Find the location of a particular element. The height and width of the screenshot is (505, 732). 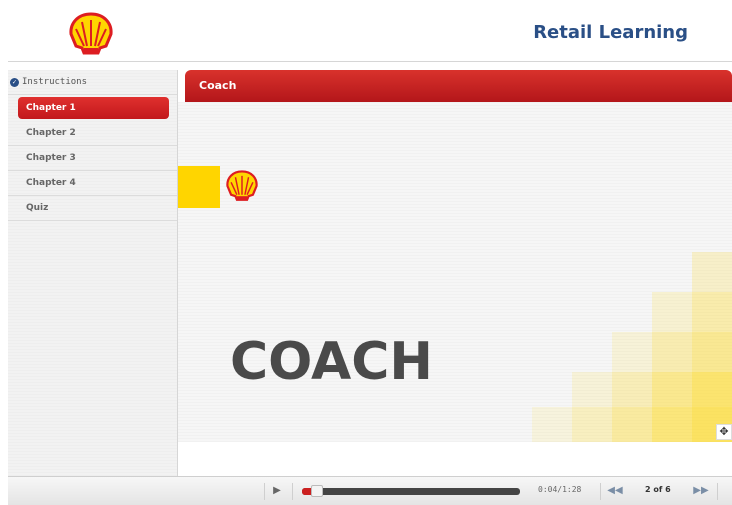

sidebar-item-label: Chapter 2 is located at coordinates (51, 133).